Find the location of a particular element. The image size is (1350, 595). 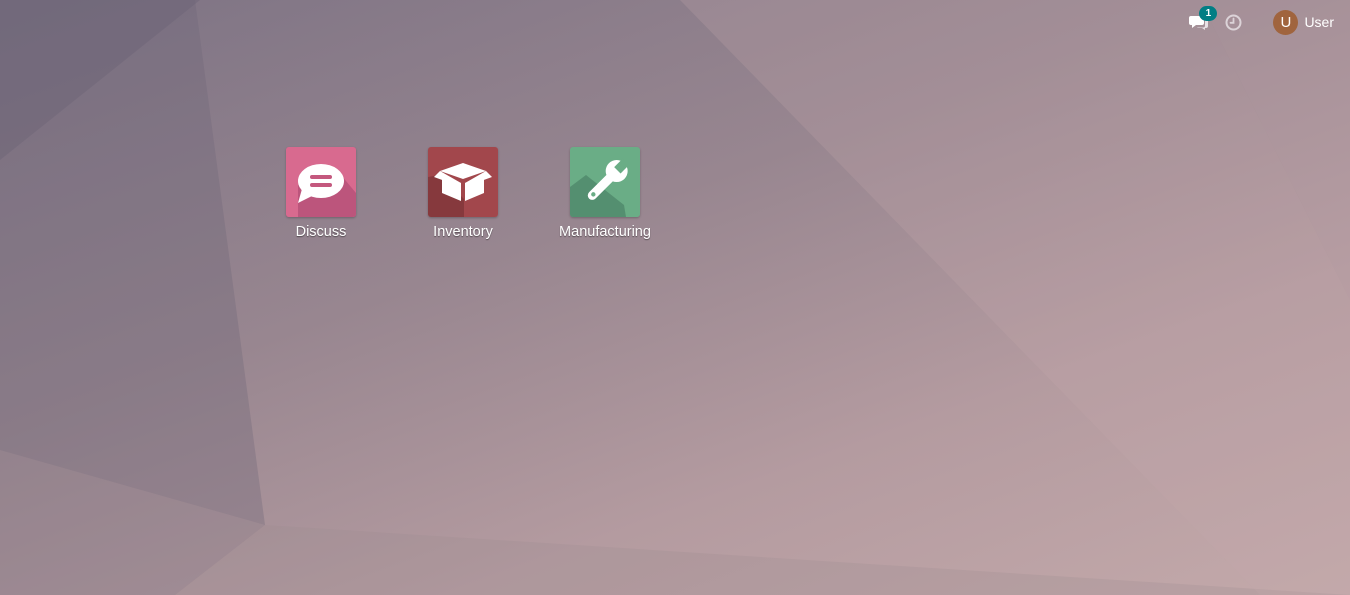

user-menu: U User is located at coordinates (1303, 22).